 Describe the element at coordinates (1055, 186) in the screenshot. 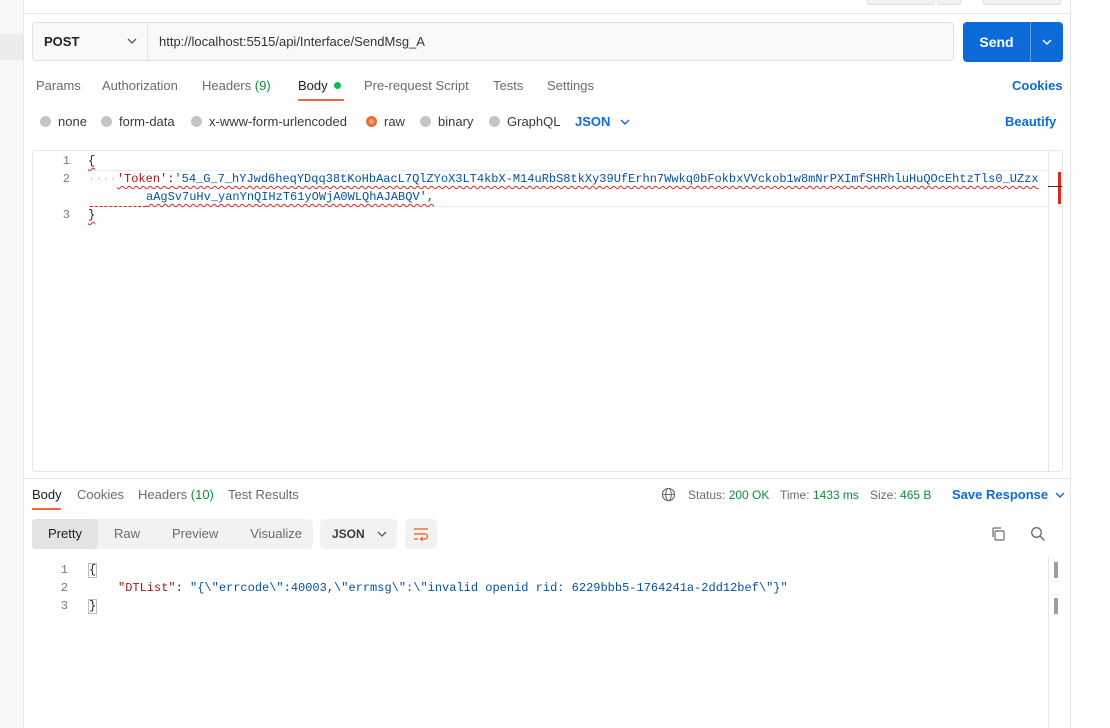

I see `scroll-indicator` at that location.